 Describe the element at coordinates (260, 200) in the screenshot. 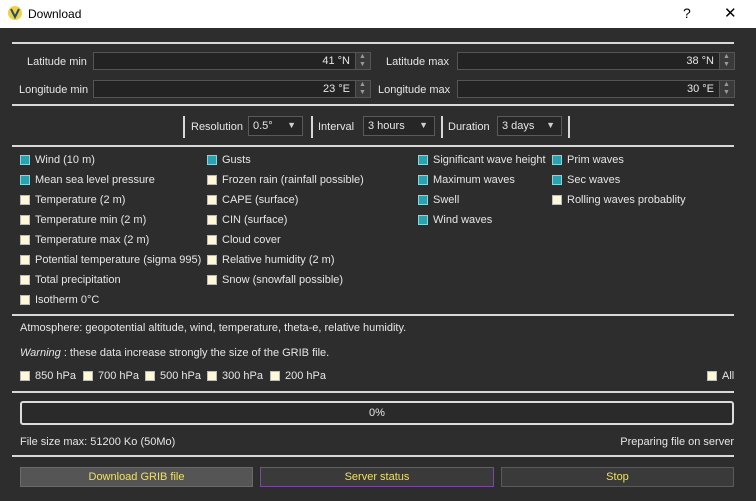

I see `parameter-label: CAPE (surface)` at that location.